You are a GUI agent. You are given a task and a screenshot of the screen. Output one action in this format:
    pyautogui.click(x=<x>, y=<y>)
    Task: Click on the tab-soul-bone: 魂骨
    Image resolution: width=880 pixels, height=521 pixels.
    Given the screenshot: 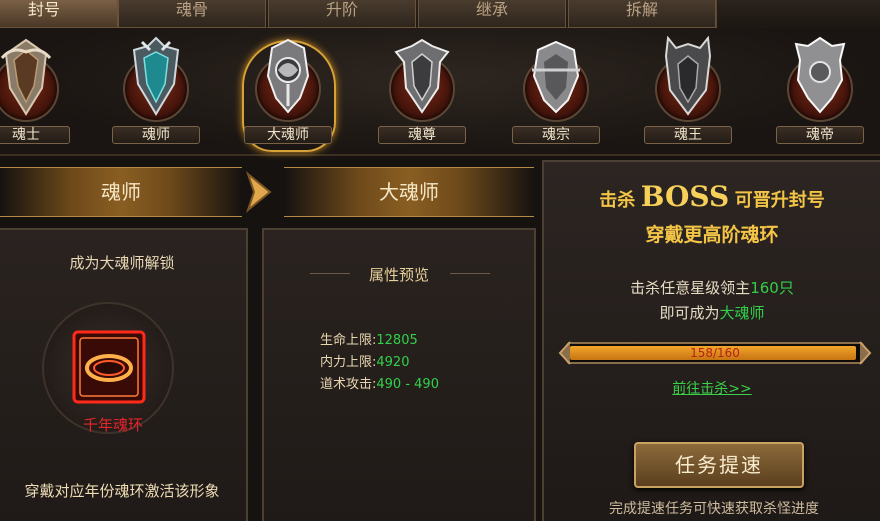 What is the action you would take?
    pyautogui.click(x=192, y=14)
    